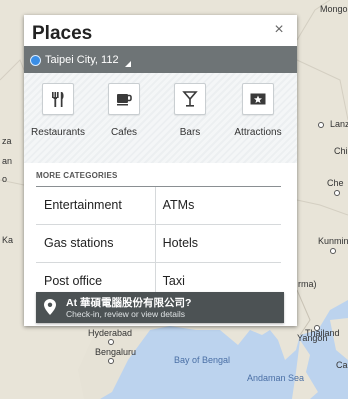 This screenshot has width=348, height=399. Describe the element at coordinates (258, 132) in the screenshot. I see `category-label: Attractions` at that location.